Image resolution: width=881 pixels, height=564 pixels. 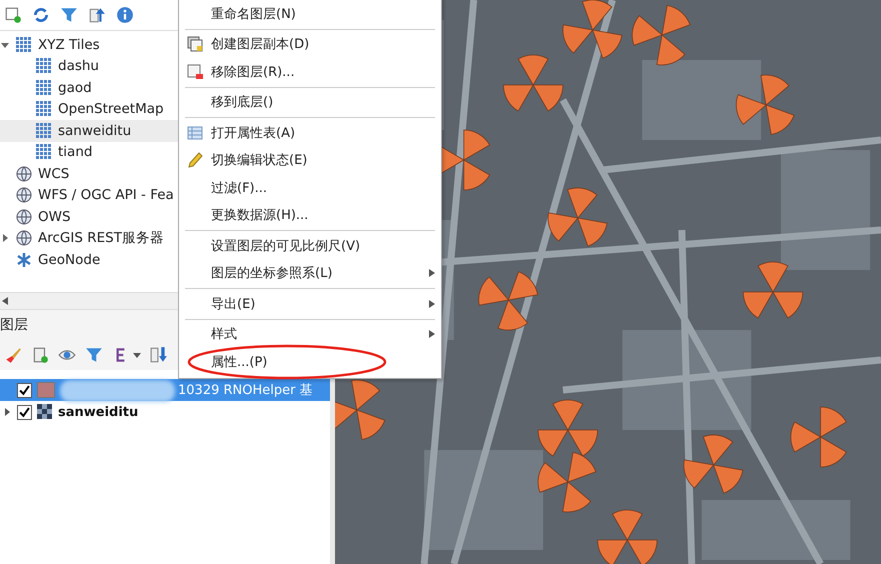 I want to click on tree-item: OWS, so click(x=54, y=216).